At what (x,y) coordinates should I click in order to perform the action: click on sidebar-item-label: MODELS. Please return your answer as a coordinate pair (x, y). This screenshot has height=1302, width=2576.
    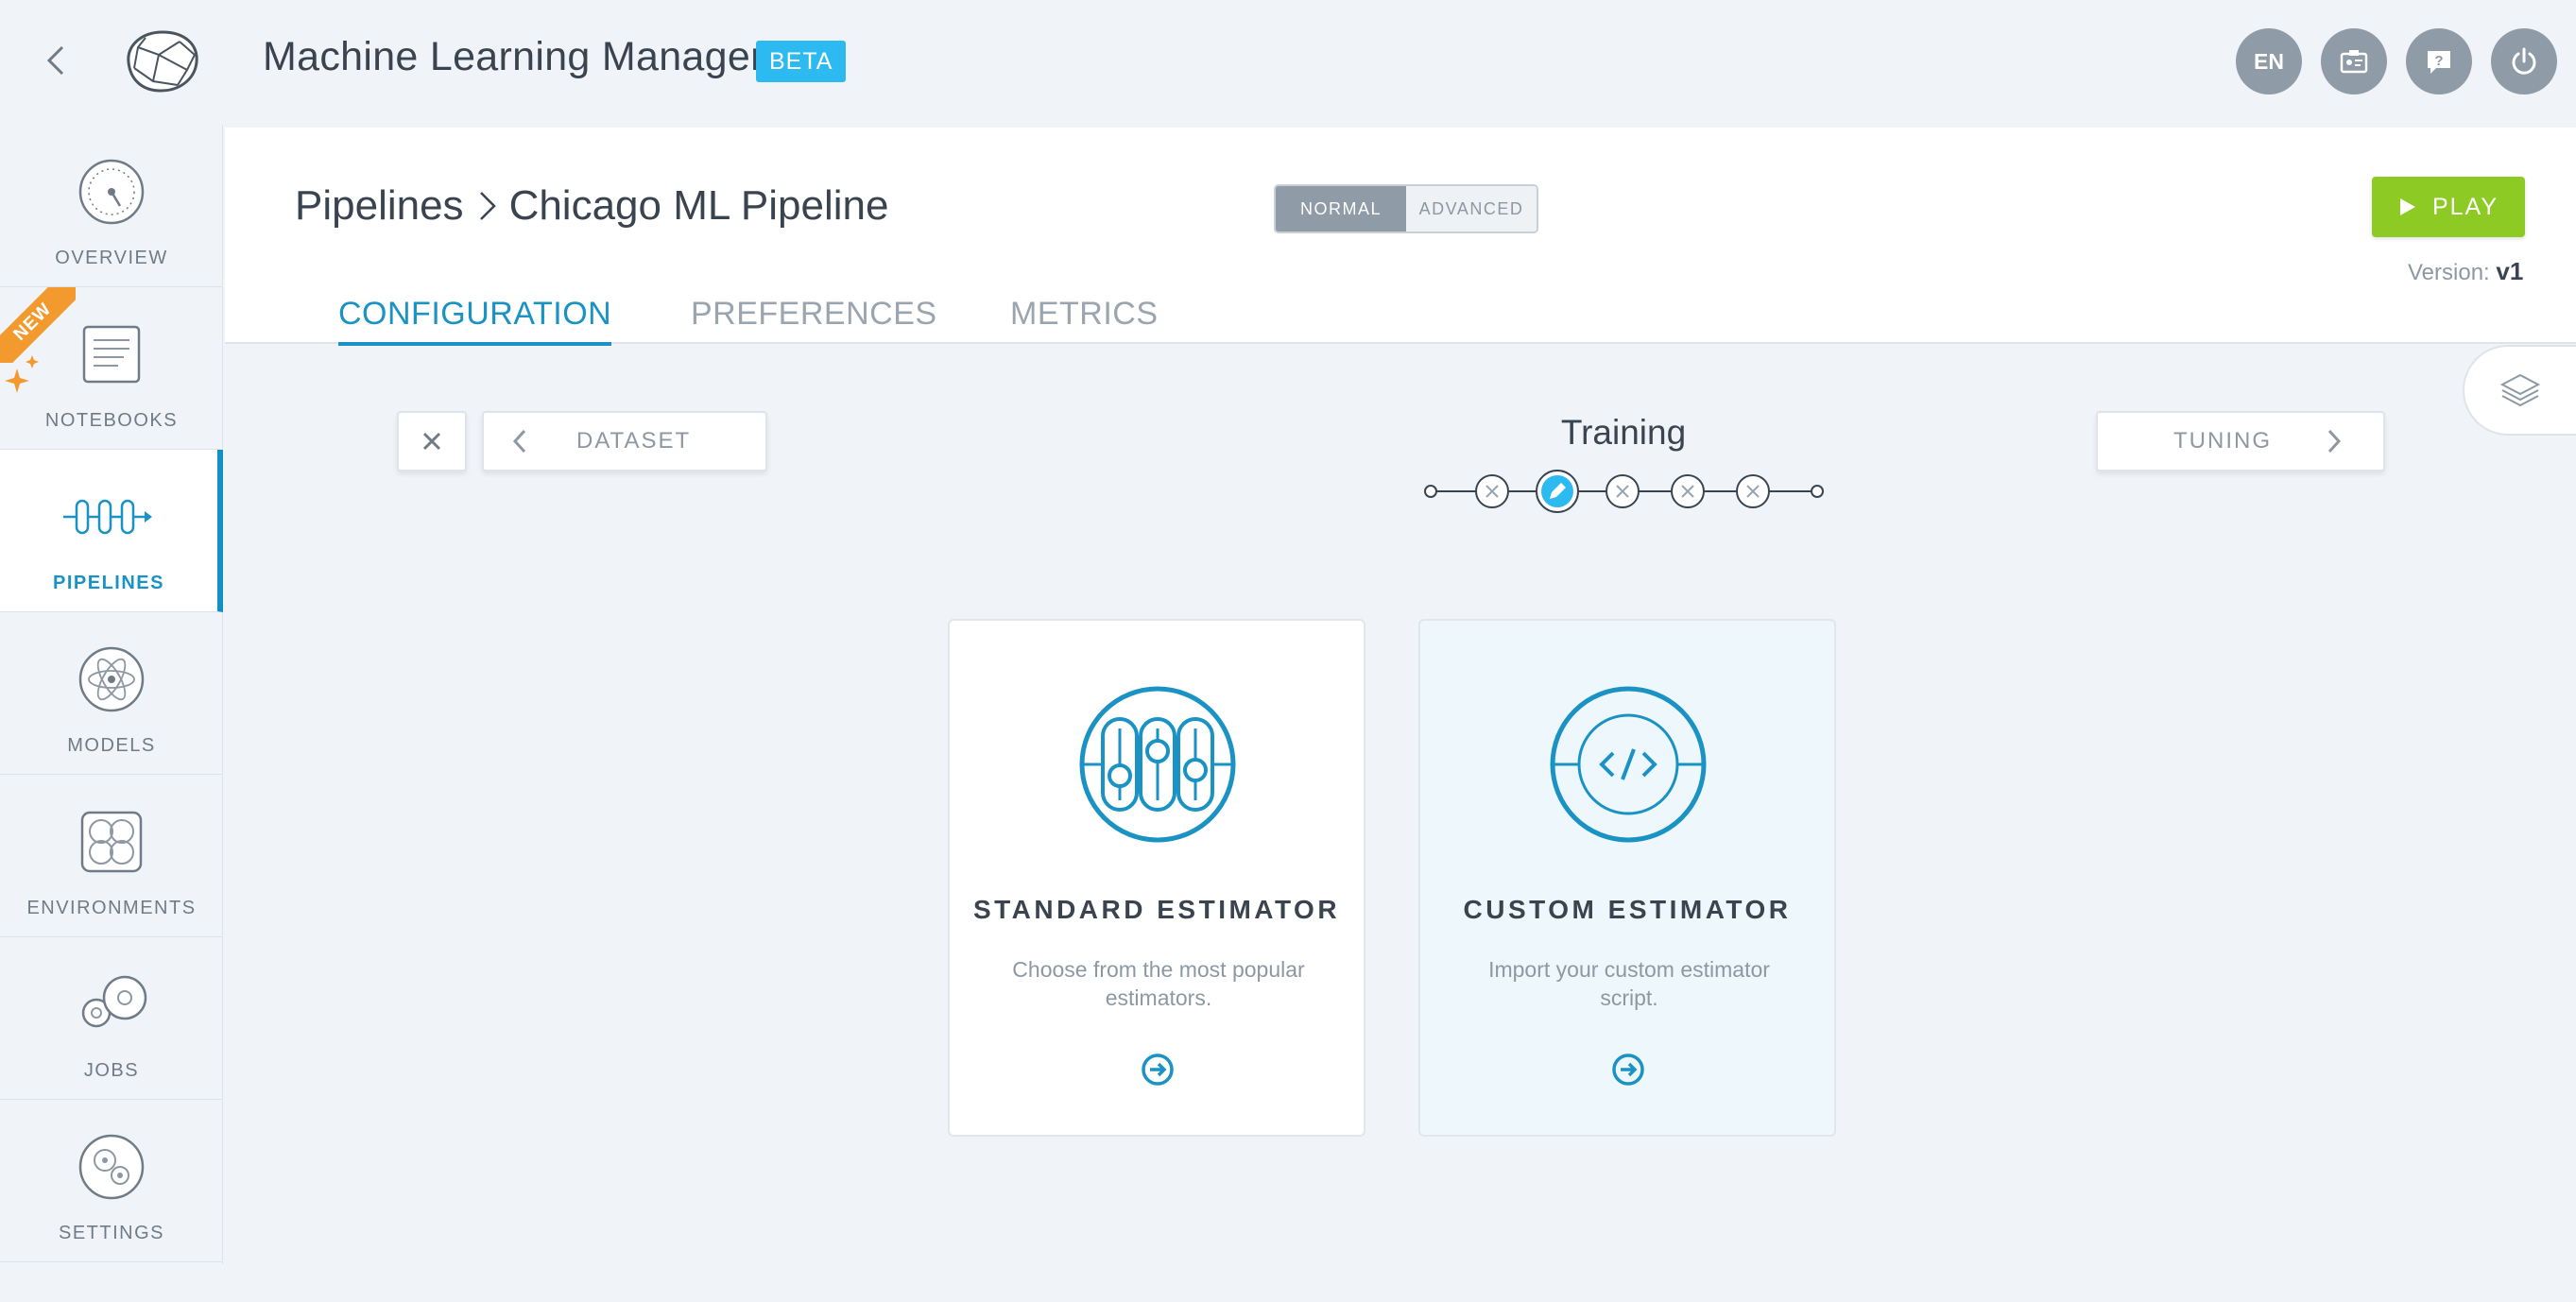
    Looking at the image, I should click on (111, 745).